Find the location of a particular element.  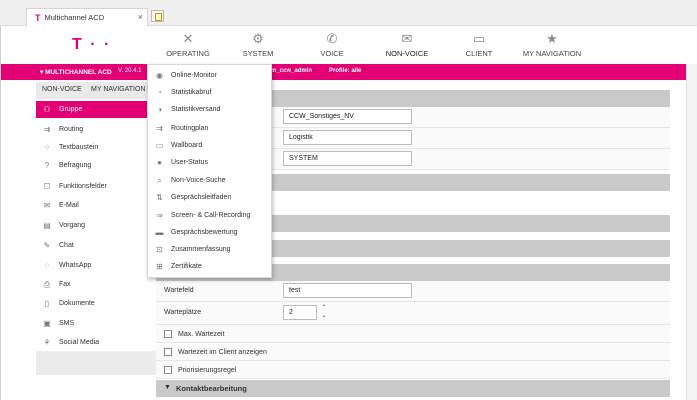

menu-item-label: Gesprächsleitfaden is located at coordinates (201, 197).